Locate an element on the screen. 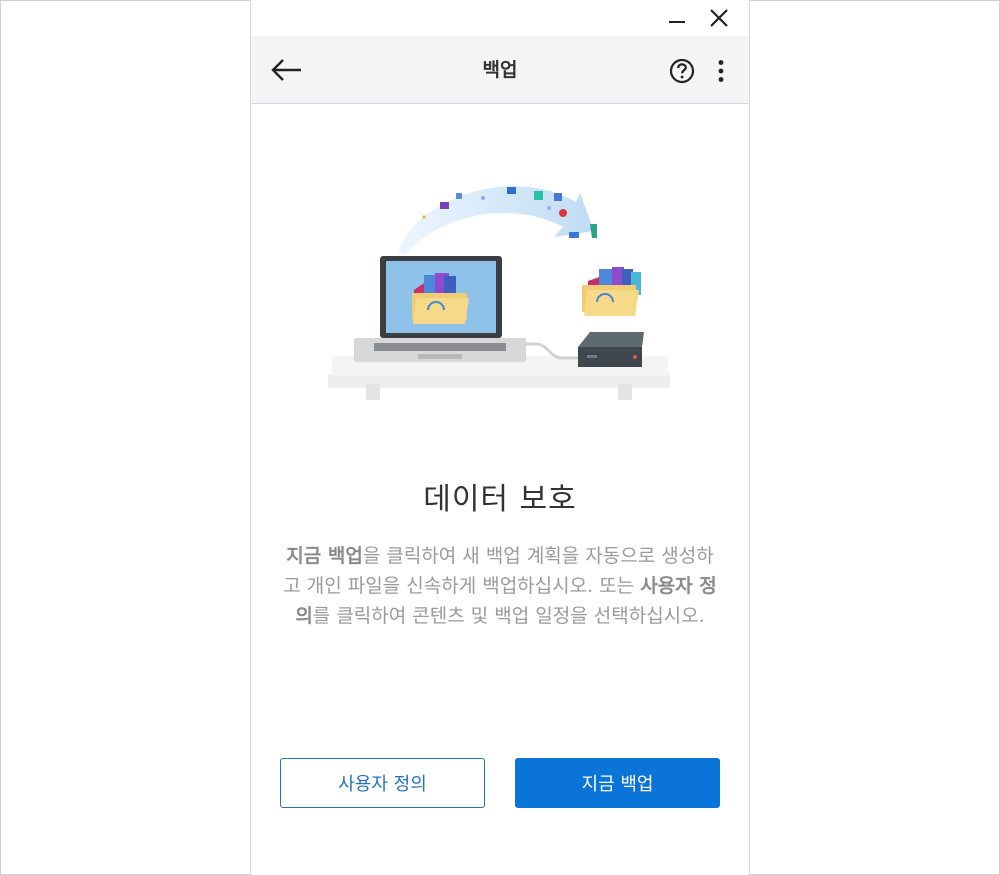 This screenshot has height=875, width=1000. back-button is located at coordinates (287, 70).